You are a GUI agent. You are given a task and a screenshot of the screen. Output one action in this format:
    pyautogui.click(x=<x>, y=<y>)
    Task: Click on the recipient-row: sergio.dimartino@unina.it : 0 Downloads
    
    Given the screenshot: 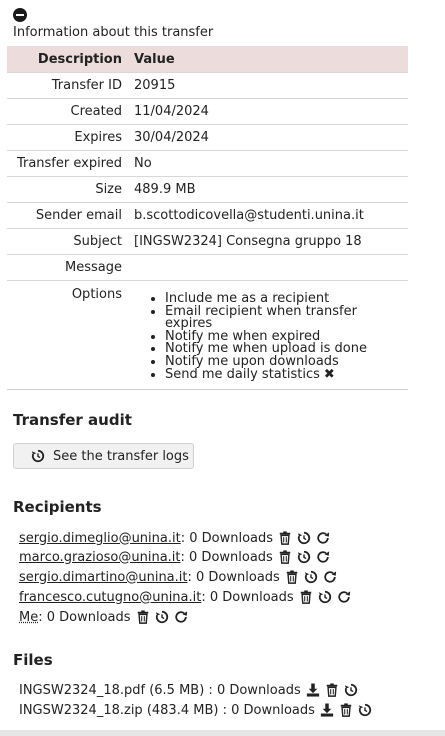 What is the action you would take?
    pyautogui.click(x=178, y=577)
    